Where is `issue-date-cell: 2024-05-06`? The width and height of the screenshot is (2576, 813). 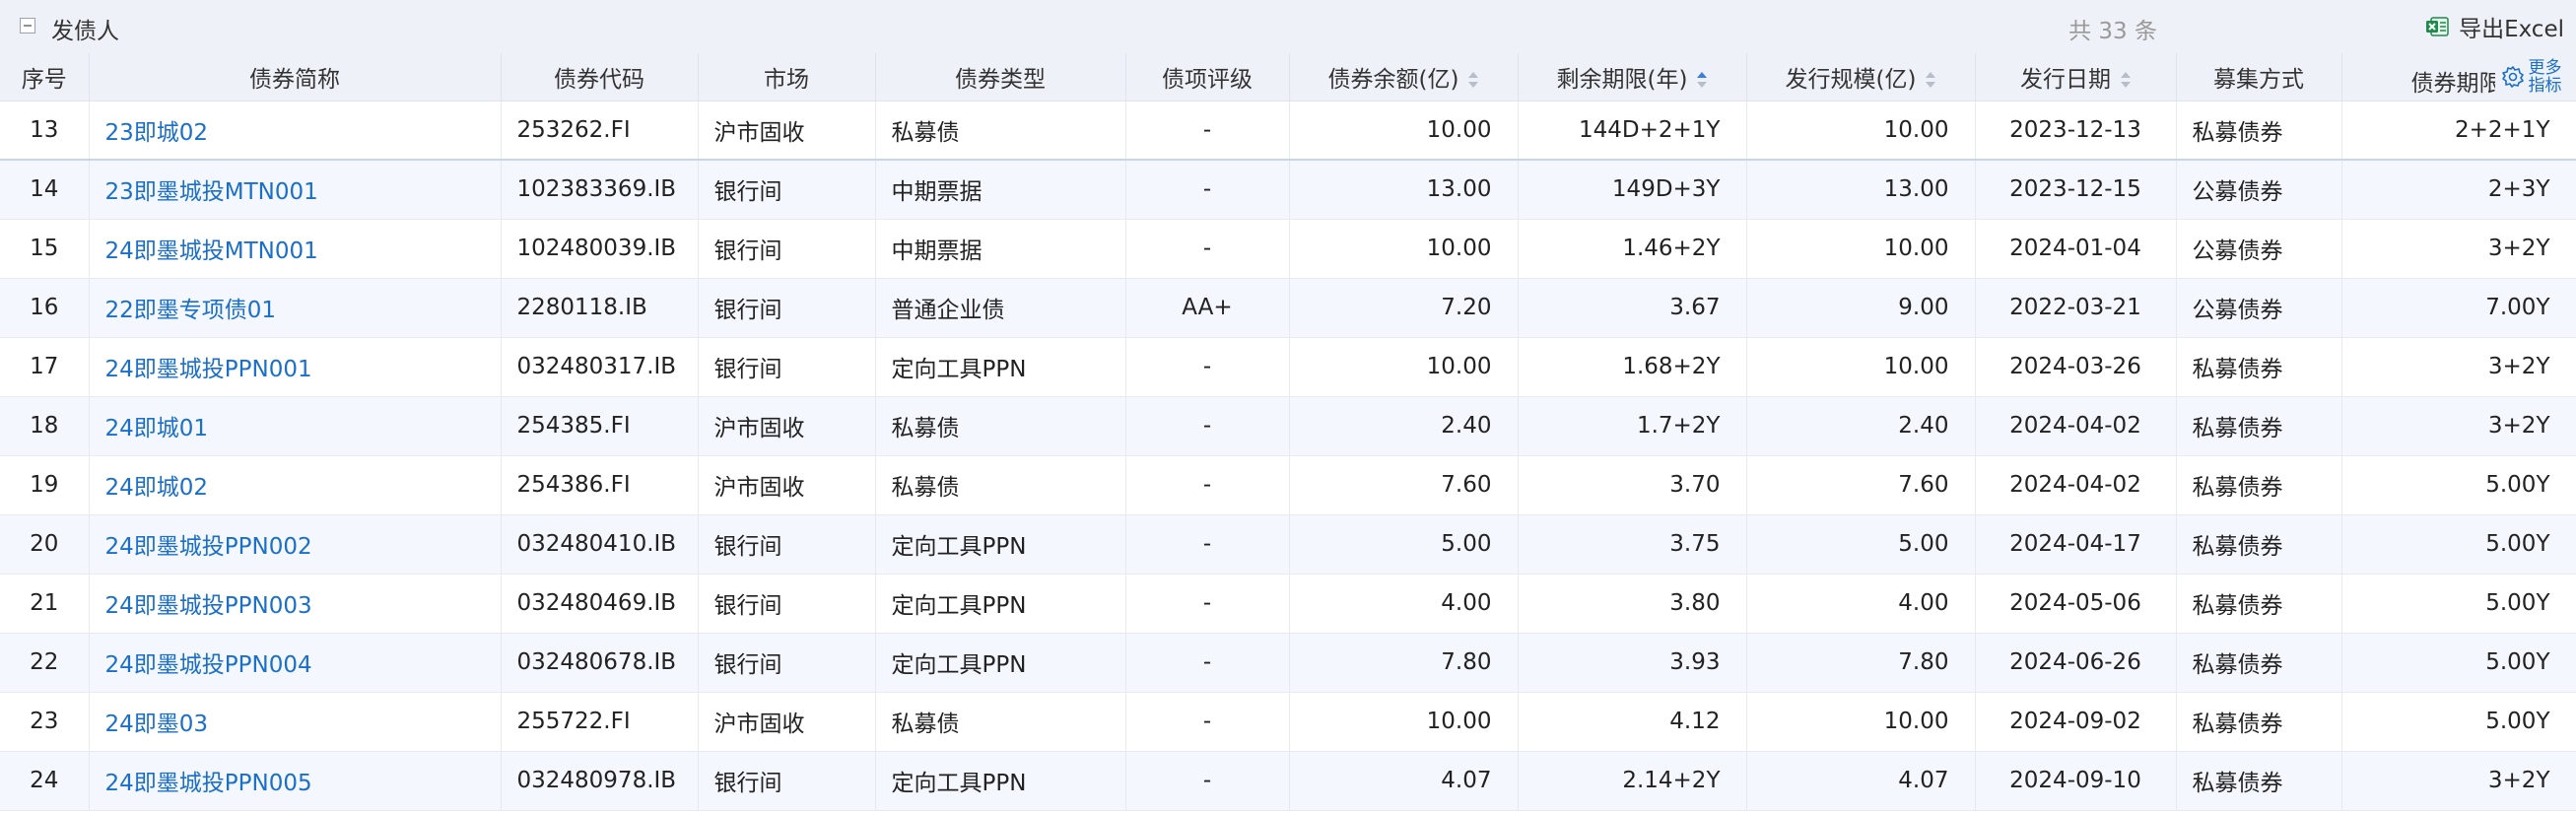 issue-date-cell: 2024-05-06 is located at coordinates (2076, 603).